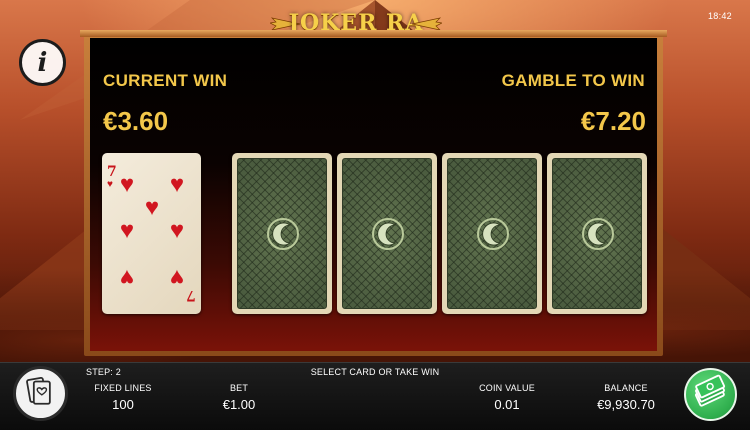  Describe the element at coordinates (151, 233) in the screenshot. I see `dealer-card-seven-of-hearts: 7 ♥ 7 ♥ ♥ ♥ ♥ ♥ ♥ ♥` at that location.